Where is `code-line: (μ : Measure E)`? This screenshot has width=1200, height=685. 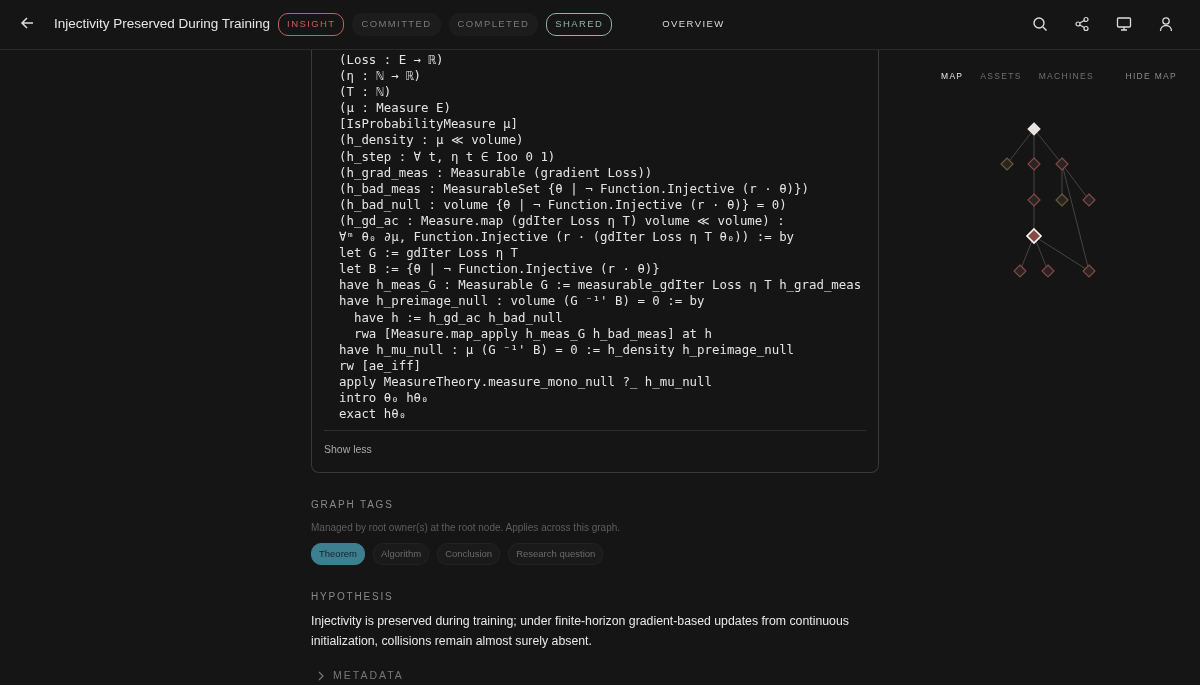 code-line: (μ : Measure E) is located at coordinates (395, 108).